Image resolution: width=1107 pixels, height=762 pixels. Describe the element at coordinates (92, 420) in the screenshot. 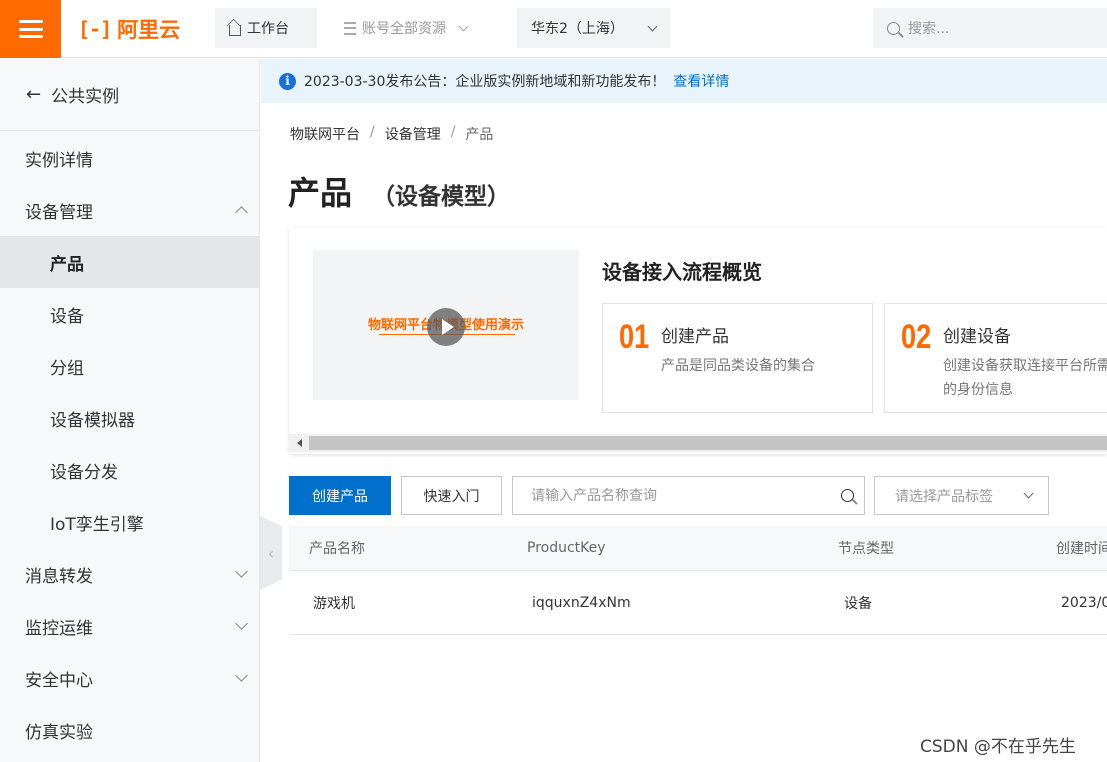

I see `sidebar-item-label: 设备模拟器` at that location.